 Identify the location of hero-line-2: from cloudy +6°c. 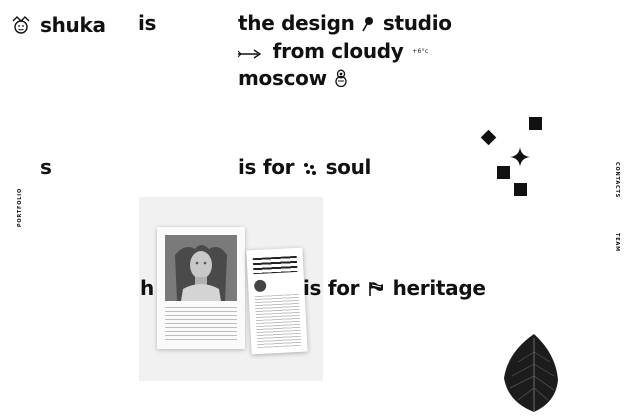
(344, 52).